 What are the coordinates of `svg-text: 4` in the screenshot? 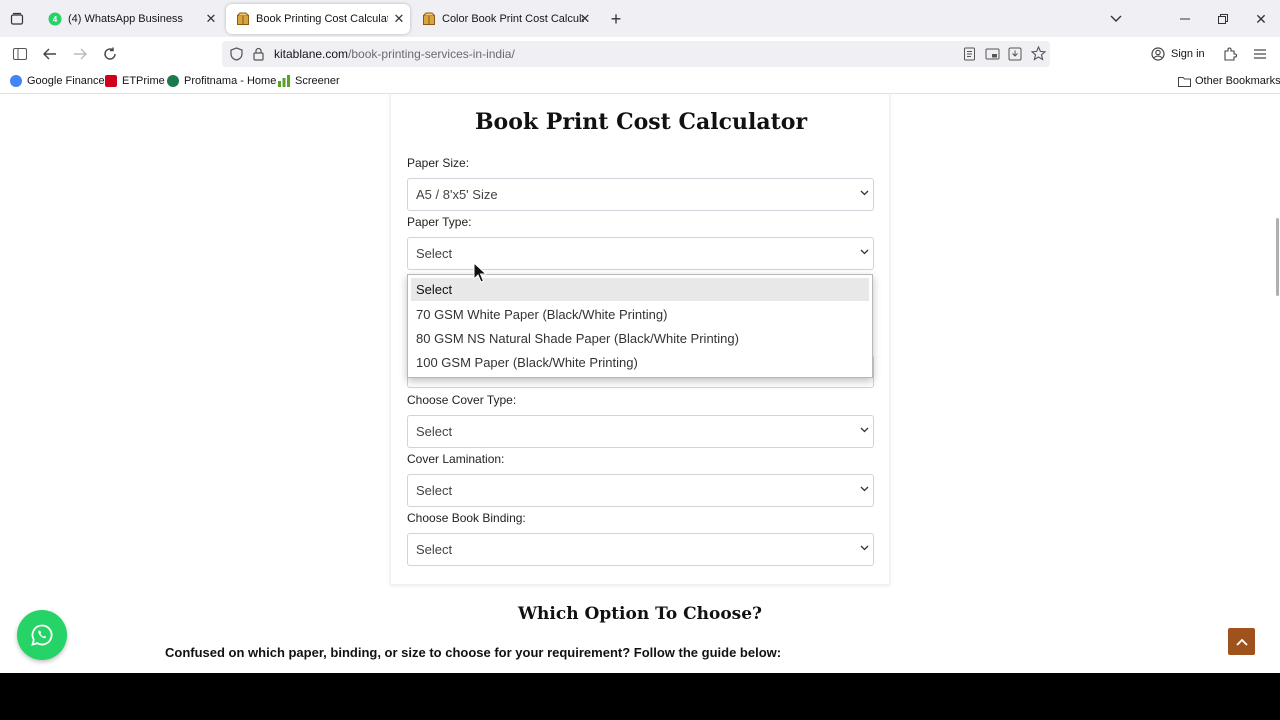 It's located at (55, 19).